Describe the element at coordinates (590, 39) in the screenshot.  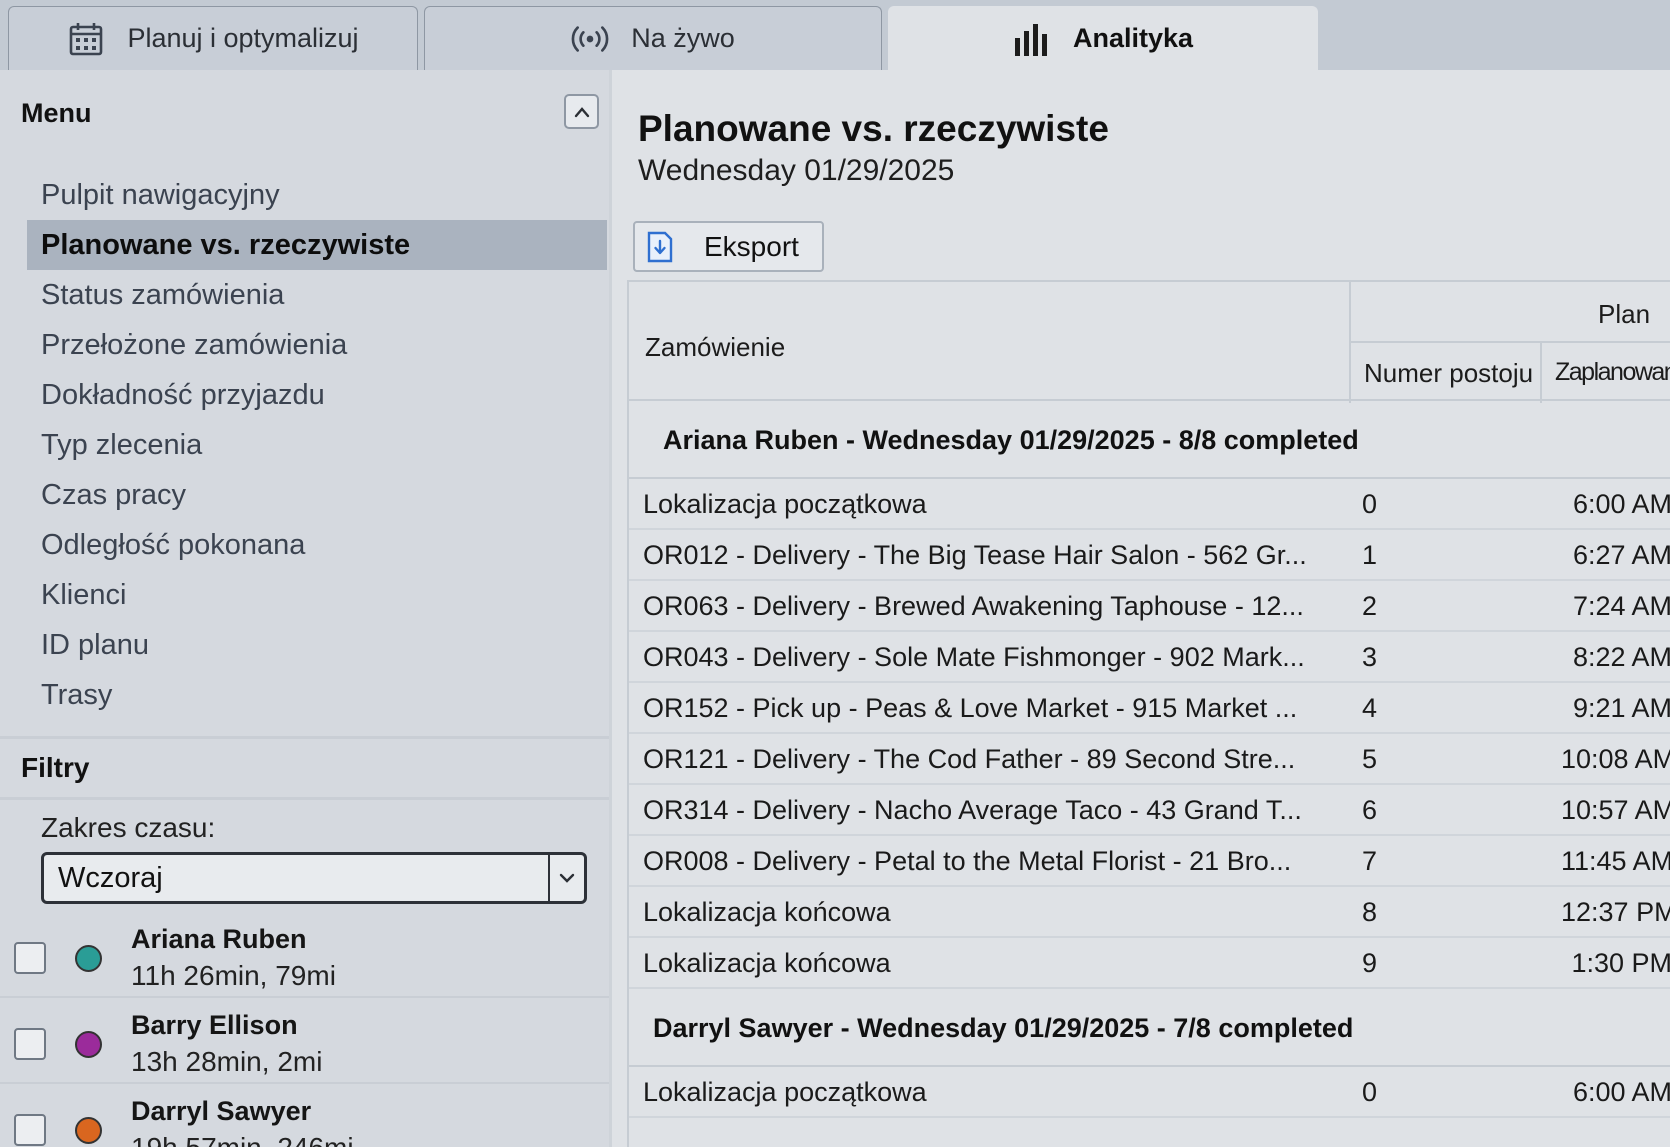
I see `broadcast-icon` at that location.